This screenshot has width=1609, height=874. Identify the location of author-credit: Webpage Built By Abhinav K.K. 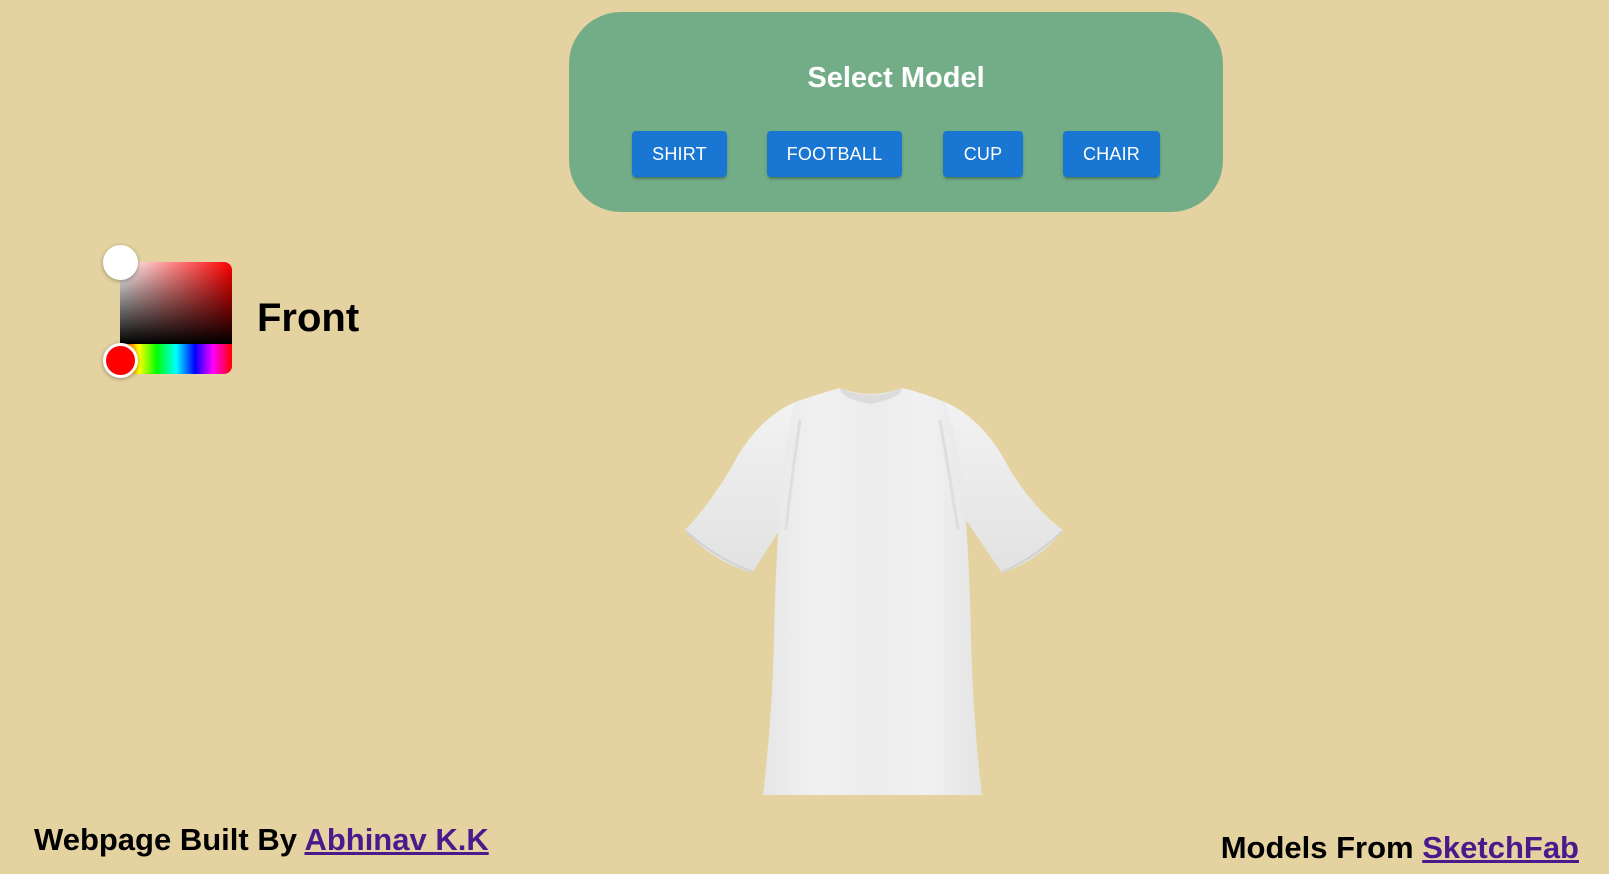
(261, 840).